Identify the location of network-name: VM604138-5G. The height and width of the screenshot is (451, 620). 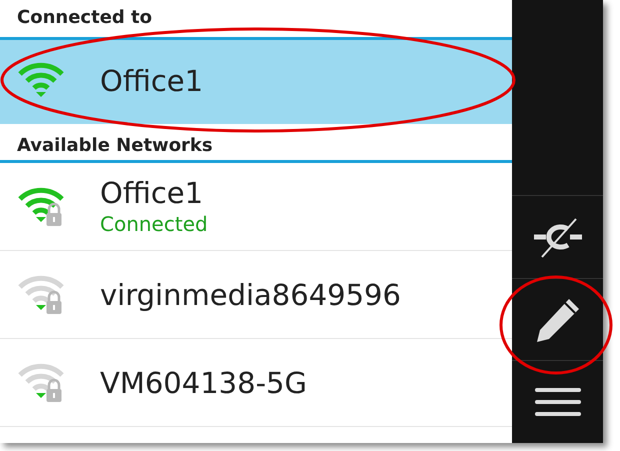
(203, 383).